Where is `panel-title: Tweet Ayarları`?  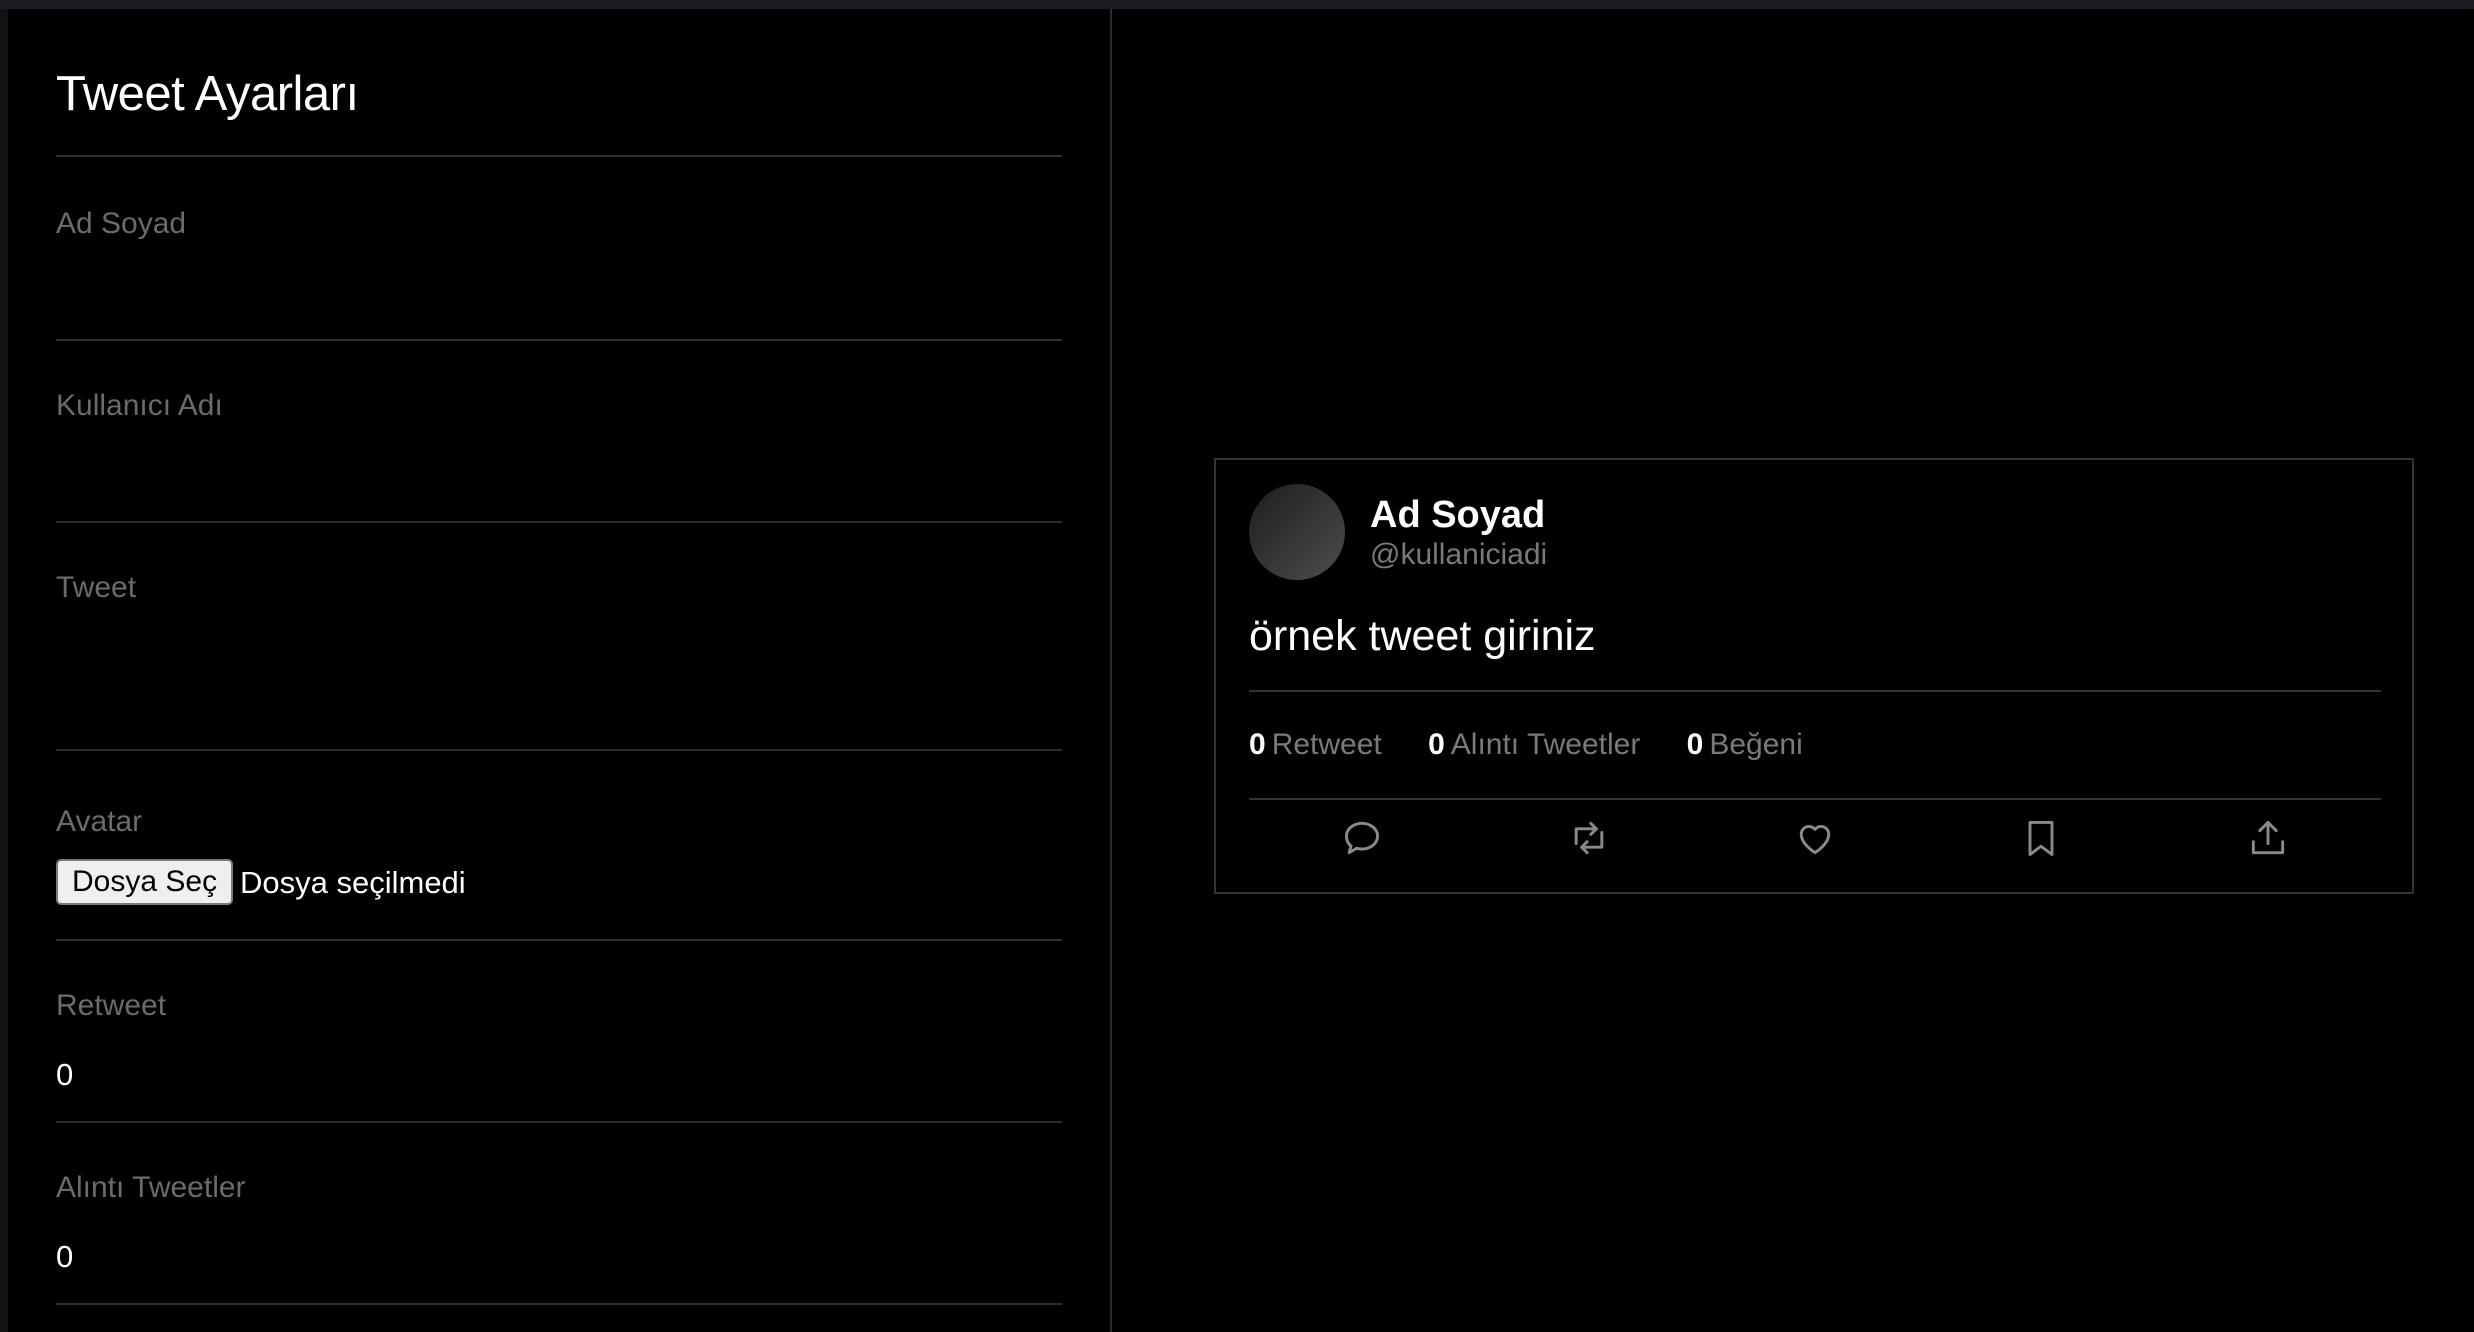
panel-title: Tweet Ayarları is located at coordinates (207, 94).